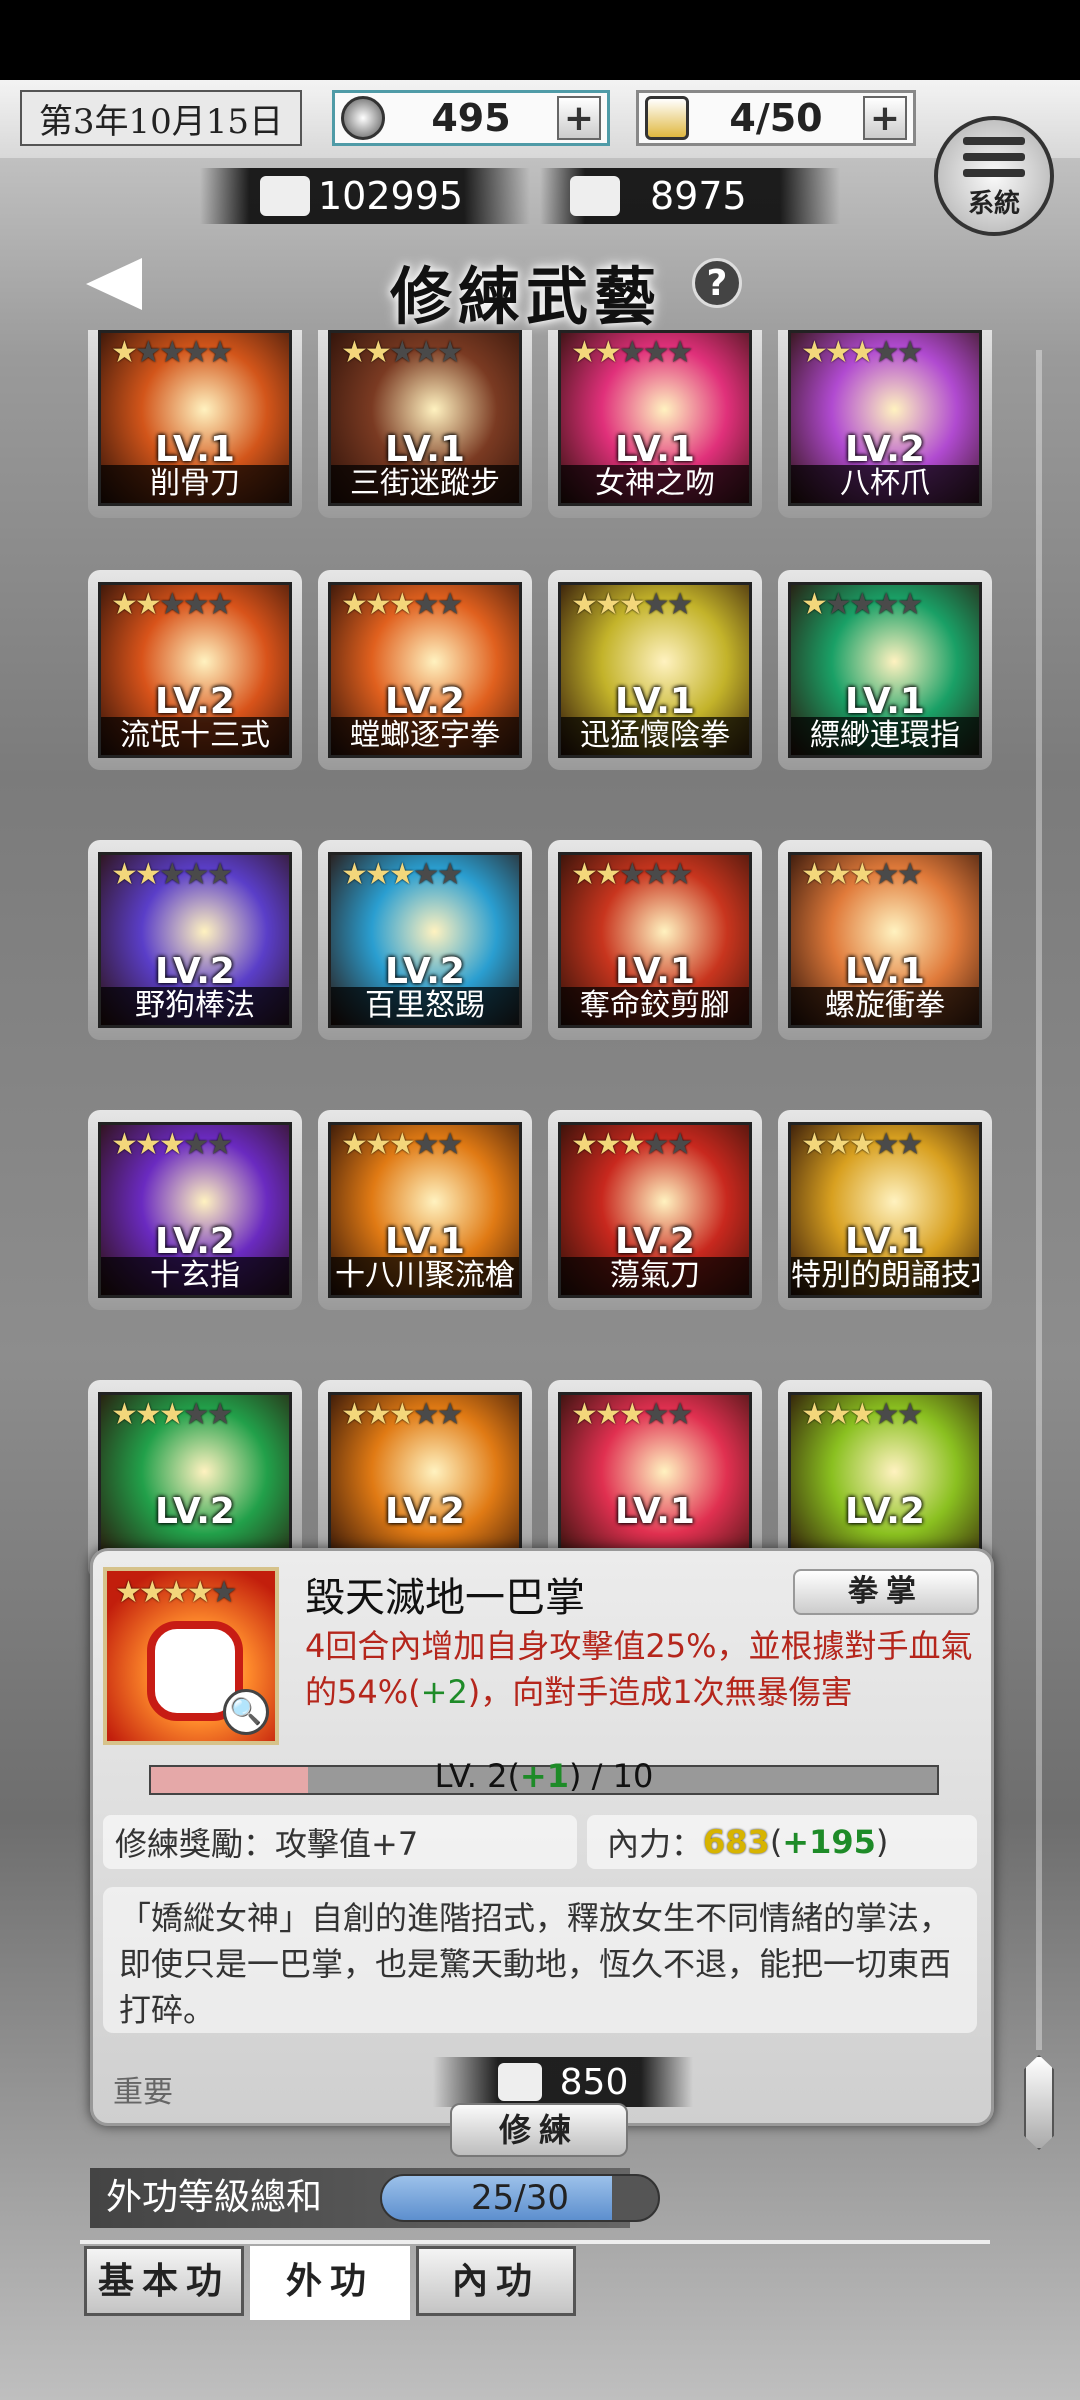 The height and width of the screenshot is (2400, 1080). What do you see at coordinates (526, 296) in the screenshot?
I see `page-title: 修練武藝` at bounding box center [526, 296].